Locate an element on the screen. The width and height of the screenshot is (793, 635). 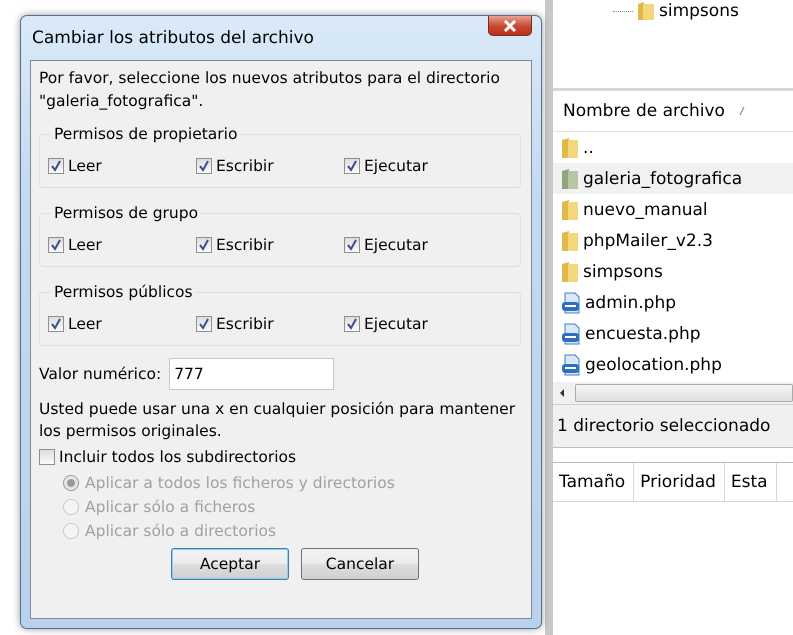
close-button is located at coordinates (510, 26).